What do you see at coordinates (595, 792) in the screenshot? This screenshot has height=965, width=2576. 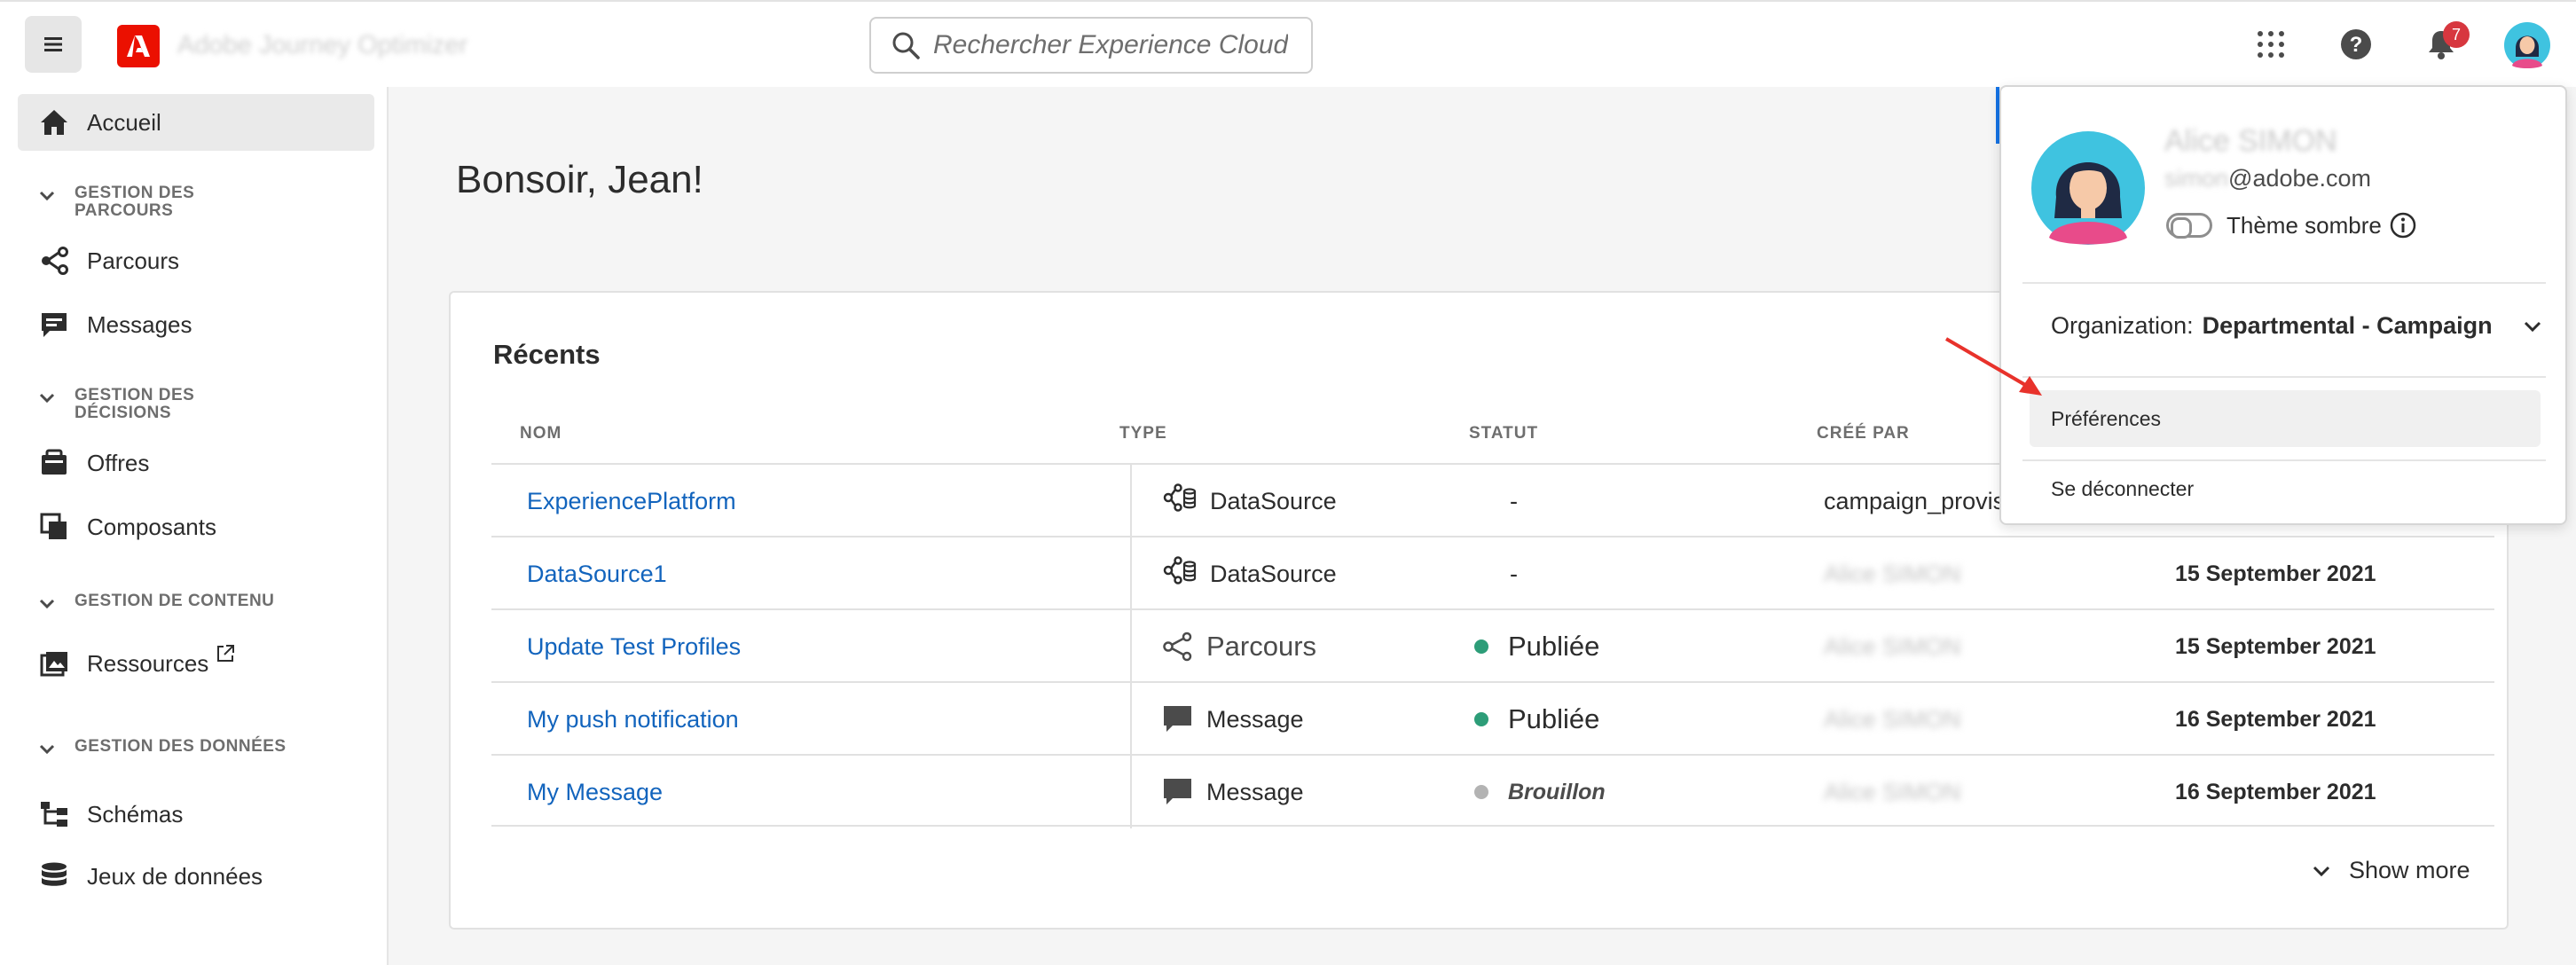 I see `row-name-link: My Message` at bounding box center [595, 792].